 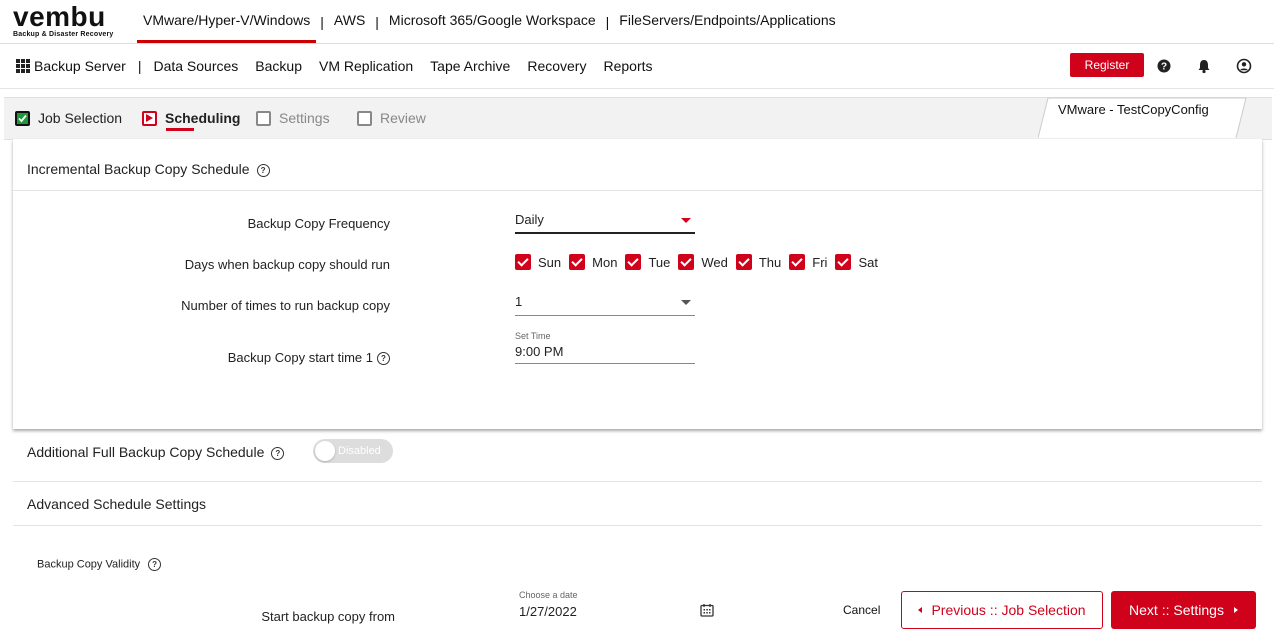 What do you see at coordinates (349, 21) in the screenshot?
I see `product-tab-aws: AWS` at bounding box center [349, 21].